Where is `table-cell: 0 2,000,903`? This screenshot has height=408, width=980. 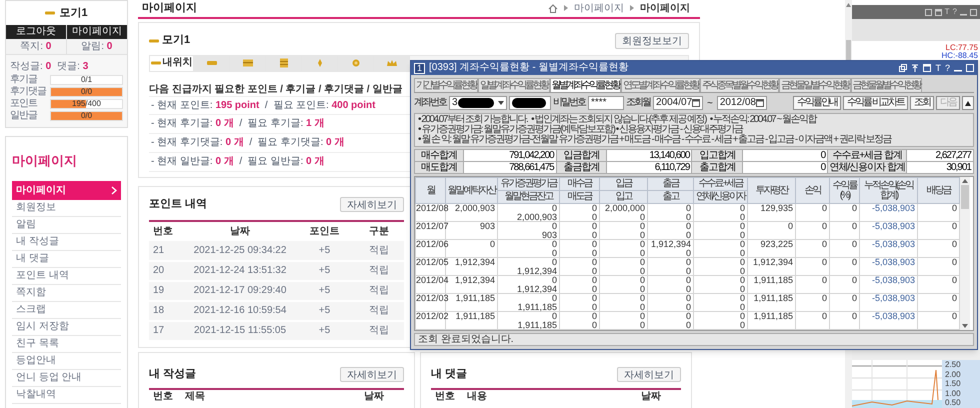
table-cell: 0 2,000,903 is located at coordinates (529, 213).